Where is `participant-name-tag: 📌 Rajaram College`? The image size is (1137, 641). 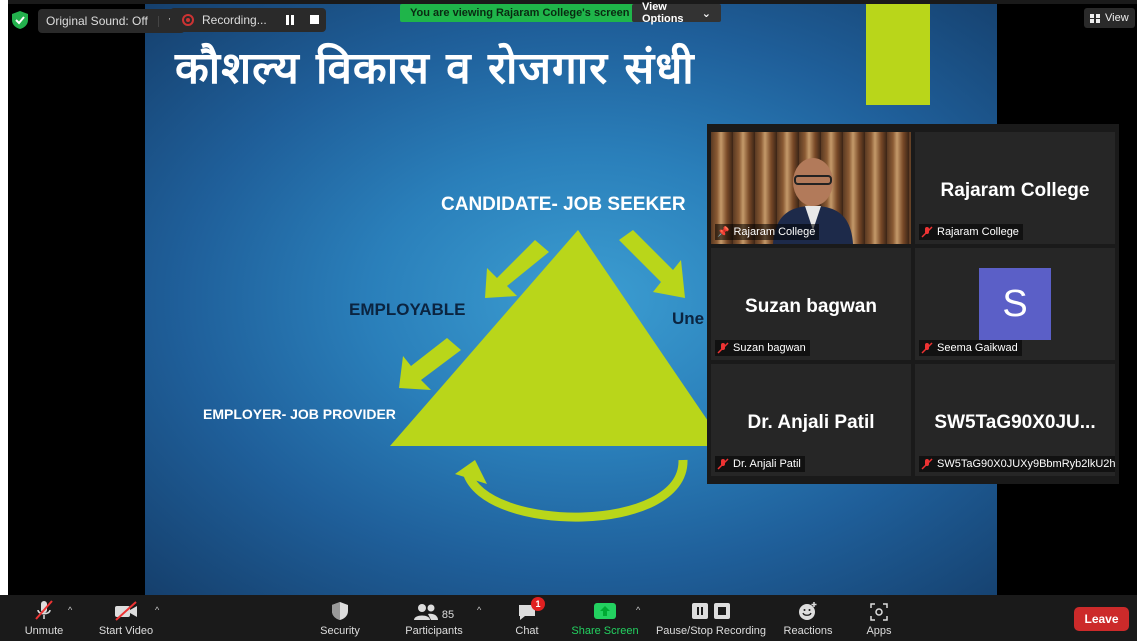
participant-name-tag: 📌 Rajaram College is located at coordinates (767, 232).